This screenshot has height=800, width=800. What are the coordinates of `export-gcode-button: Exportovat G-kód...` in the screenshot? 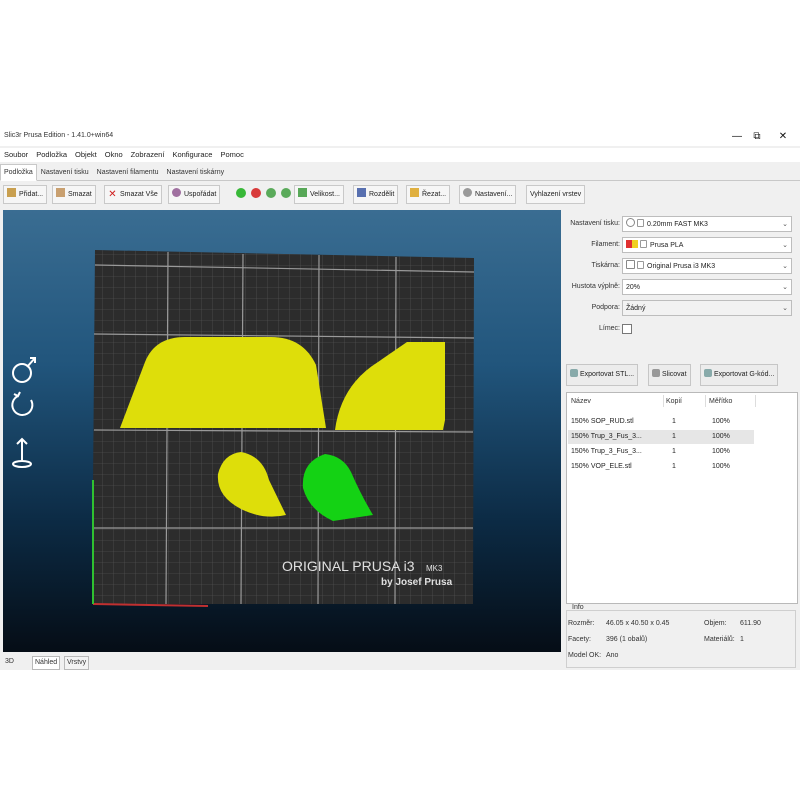 It's located at (739, 375).